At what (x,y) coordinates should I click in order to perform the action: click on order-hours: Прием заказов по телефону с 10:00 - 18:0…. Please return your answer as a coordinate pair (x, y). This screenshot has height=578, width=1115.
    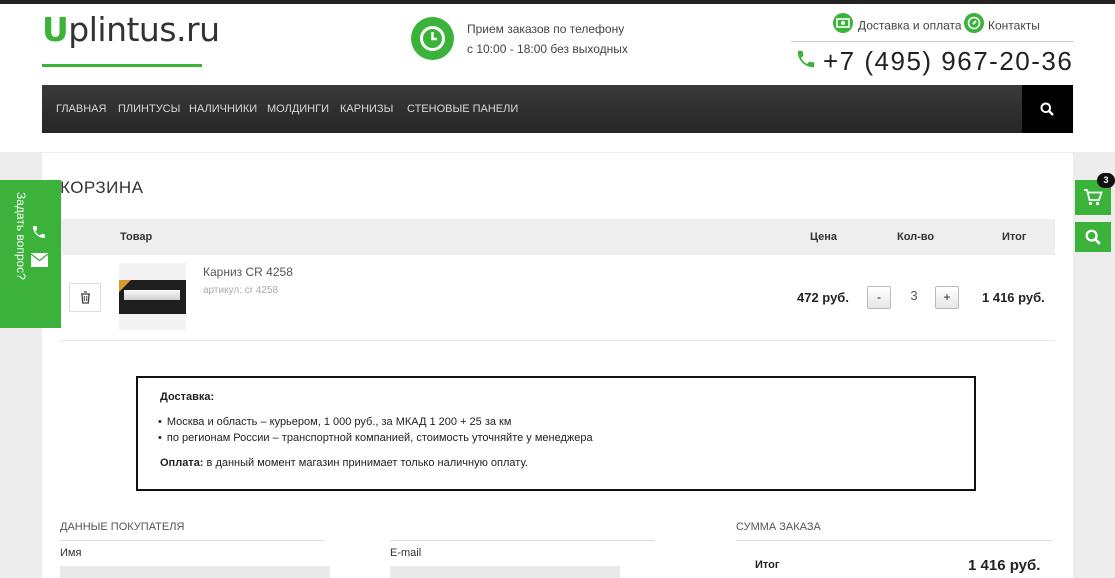
    Looking at the image, I should click on (547, 39).